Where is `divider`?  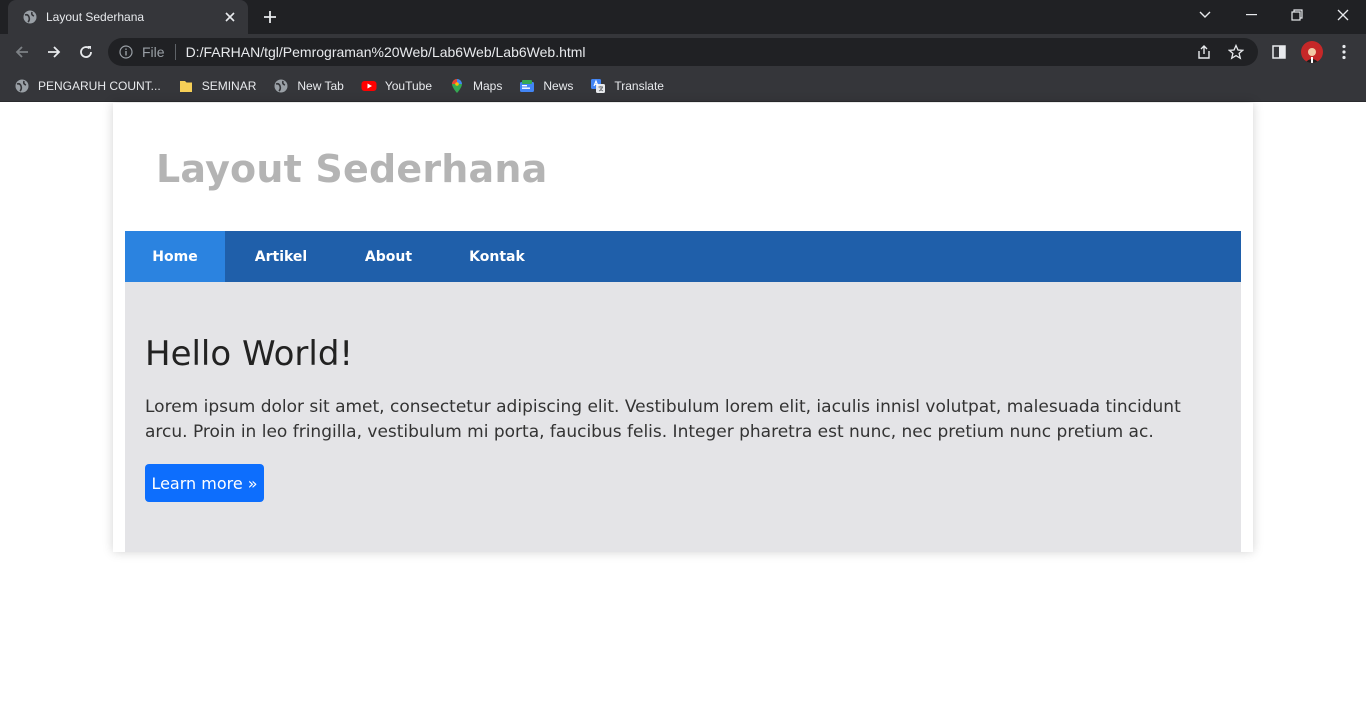
divider is located at coordinates (175, 52).